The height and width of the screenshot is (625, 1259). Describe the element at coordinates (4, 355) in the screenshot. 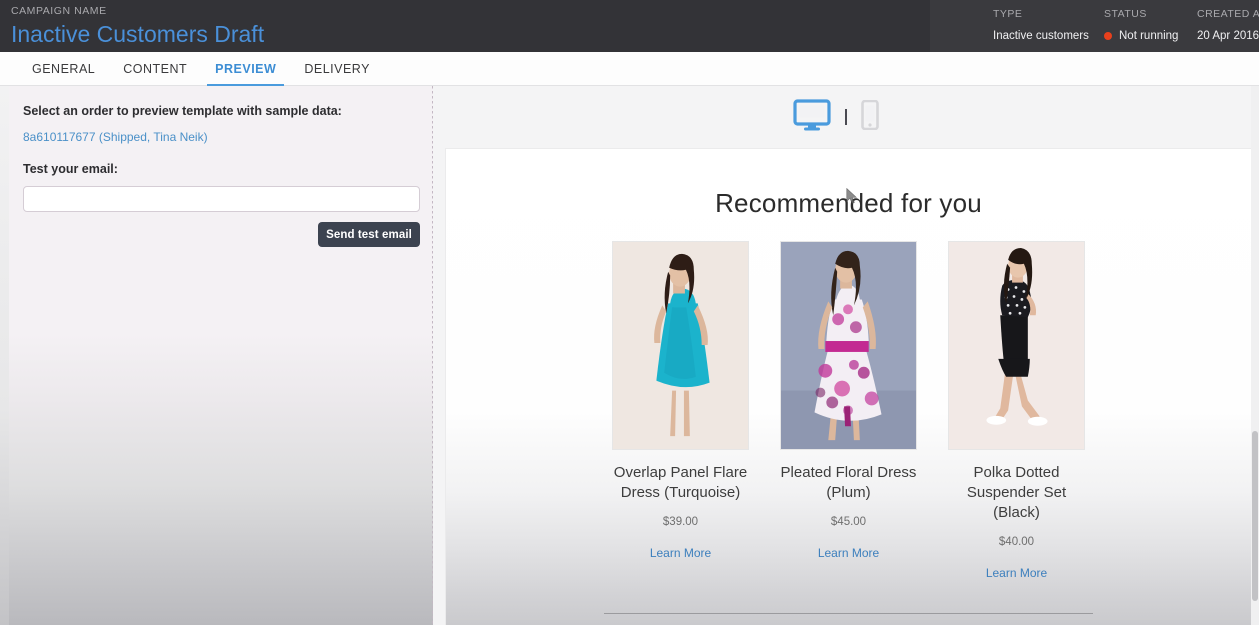

I see `left-gutter` at that location.